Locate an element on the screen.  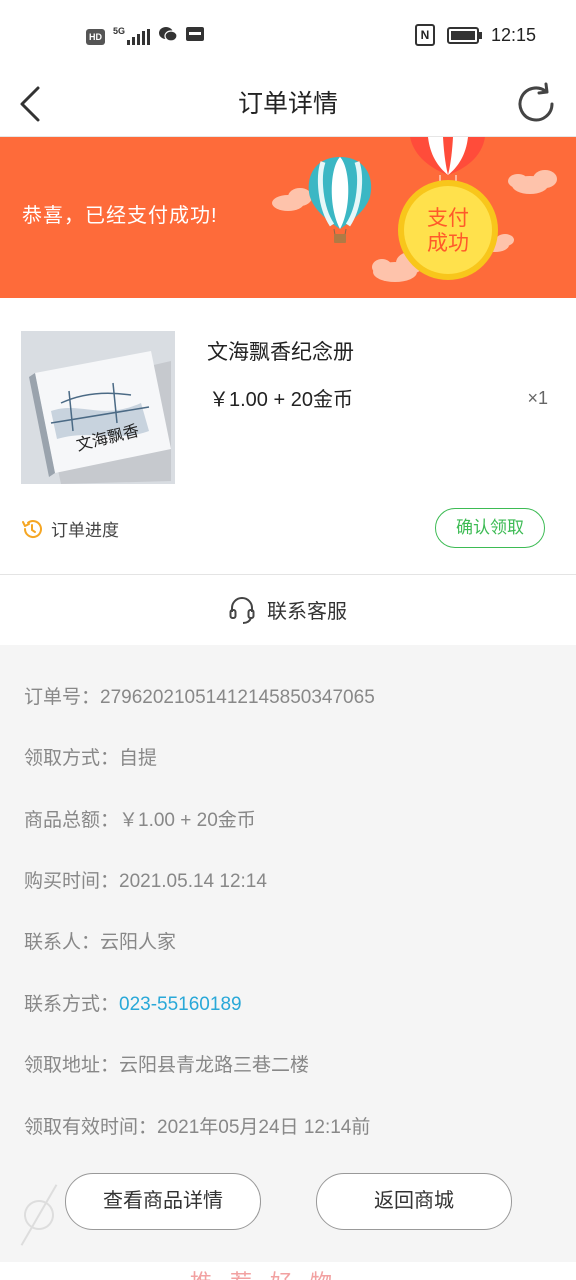
back-to-mall-button: 返回商城 is located at coordinates (414, 1201).